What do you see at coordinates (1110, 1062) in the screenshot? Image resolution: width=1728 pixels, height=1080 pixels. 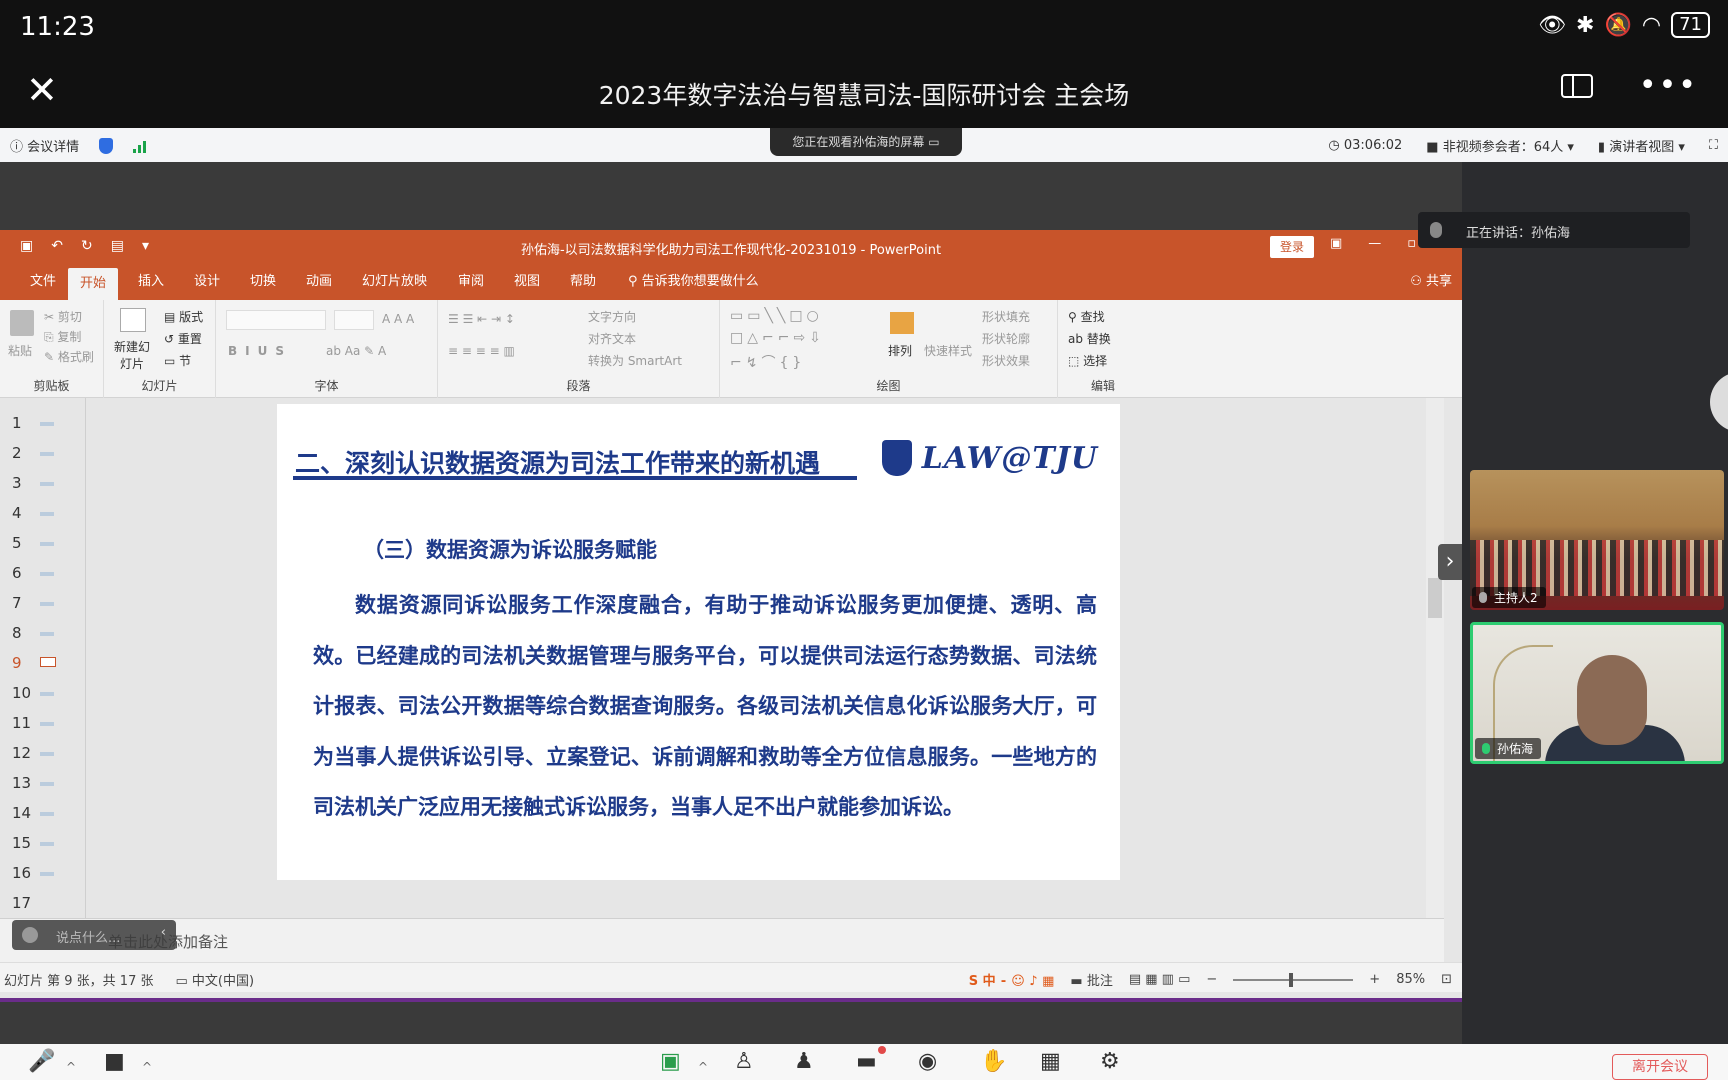 I see `settings-gear-icon: ⚙` at bounding box center [1110, 1062].